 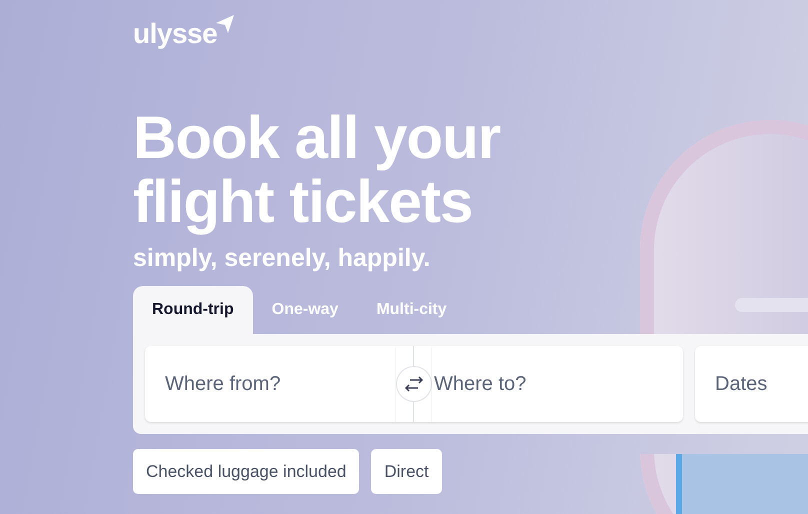 I want to click on filter-chip: Direct, so click(x=406, y=471).